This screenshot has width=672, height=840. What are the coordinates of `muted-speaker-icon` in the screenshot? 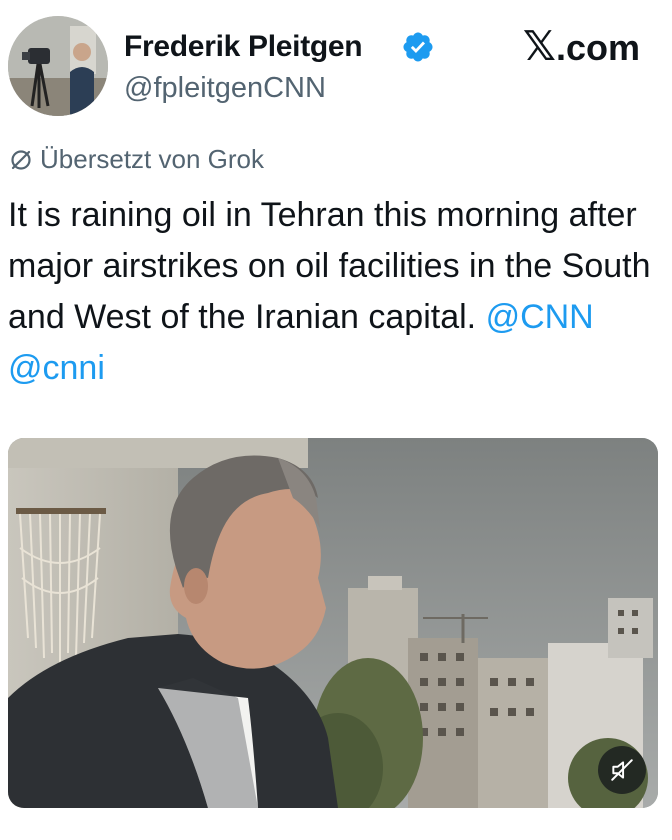 It's located at (622, 770).